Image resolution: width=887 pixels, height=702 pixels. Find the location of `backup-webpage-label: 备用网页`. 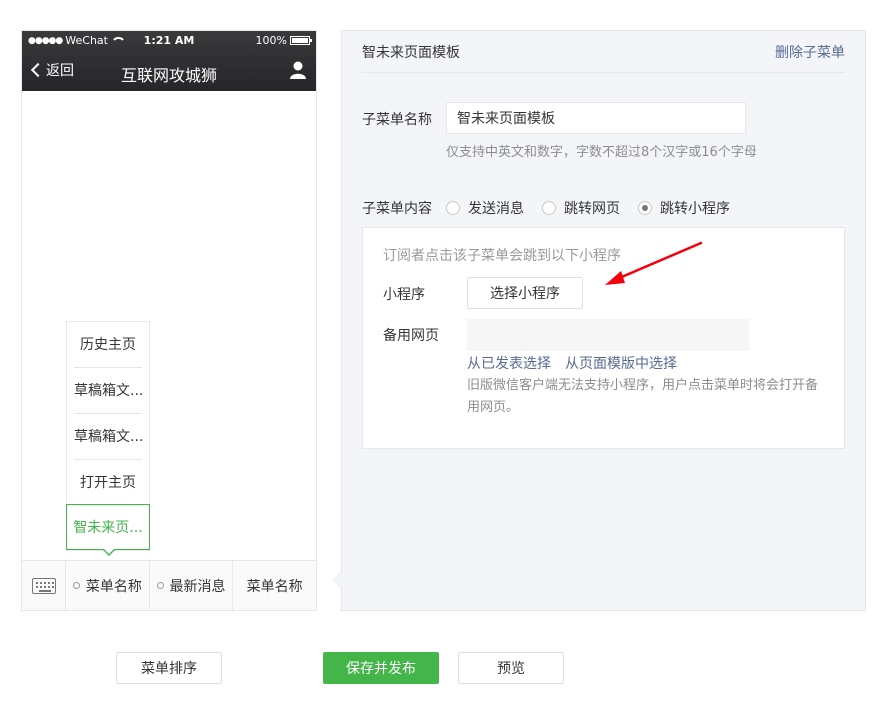

backup-webpage-label: 备用网页 is located at coordinates (411, 336).